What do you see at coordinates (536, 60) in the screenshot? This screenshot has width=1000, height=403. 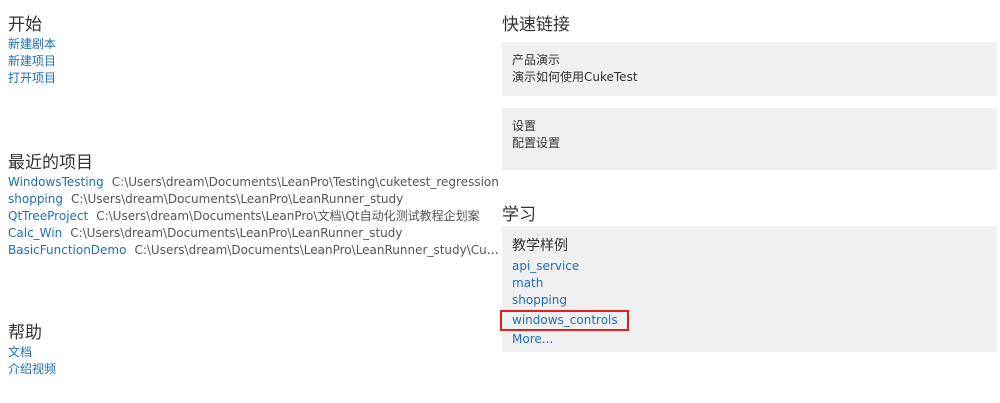 I see `card-title: 产品演示` at bounding box center [536, 60].